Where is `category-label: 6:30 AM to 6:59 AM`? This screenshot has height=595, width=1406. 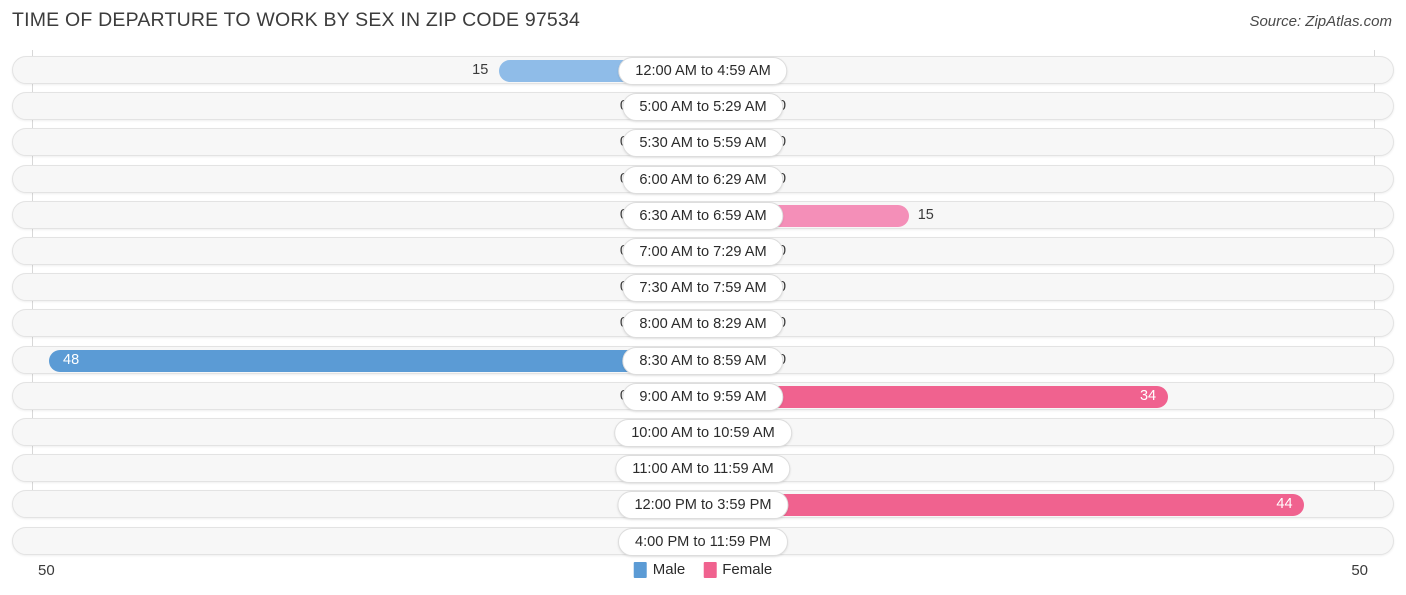
category-label: 6:30 AM to 6:59 AM is located at coordinates (703, 215).